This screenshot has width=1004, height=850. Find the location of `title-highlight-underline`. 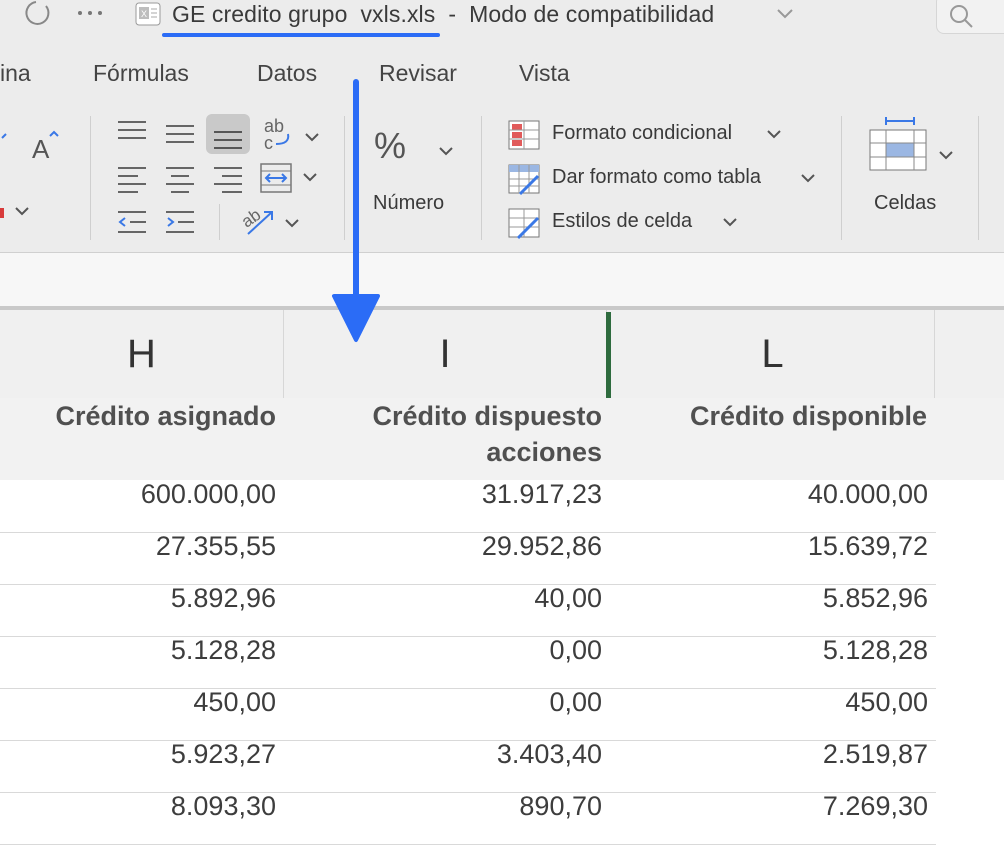

title-highlight-underline is located at coordinates (301, 35).